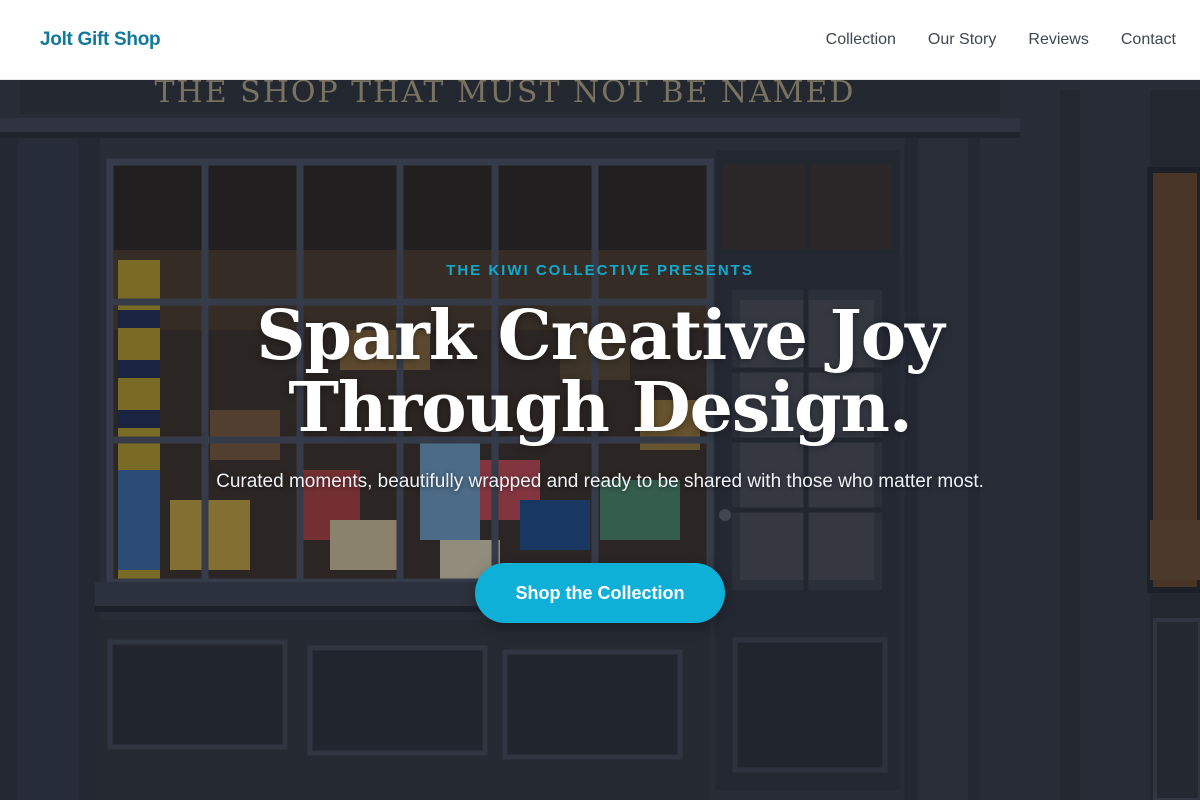 Image resolution: width=1200 pixels, height=800 pixels. What do you see at coordinates (600, 408) in the screenshot?
I see `hero-headline-line-2: Through Design.` at bounding box center [600, 408].